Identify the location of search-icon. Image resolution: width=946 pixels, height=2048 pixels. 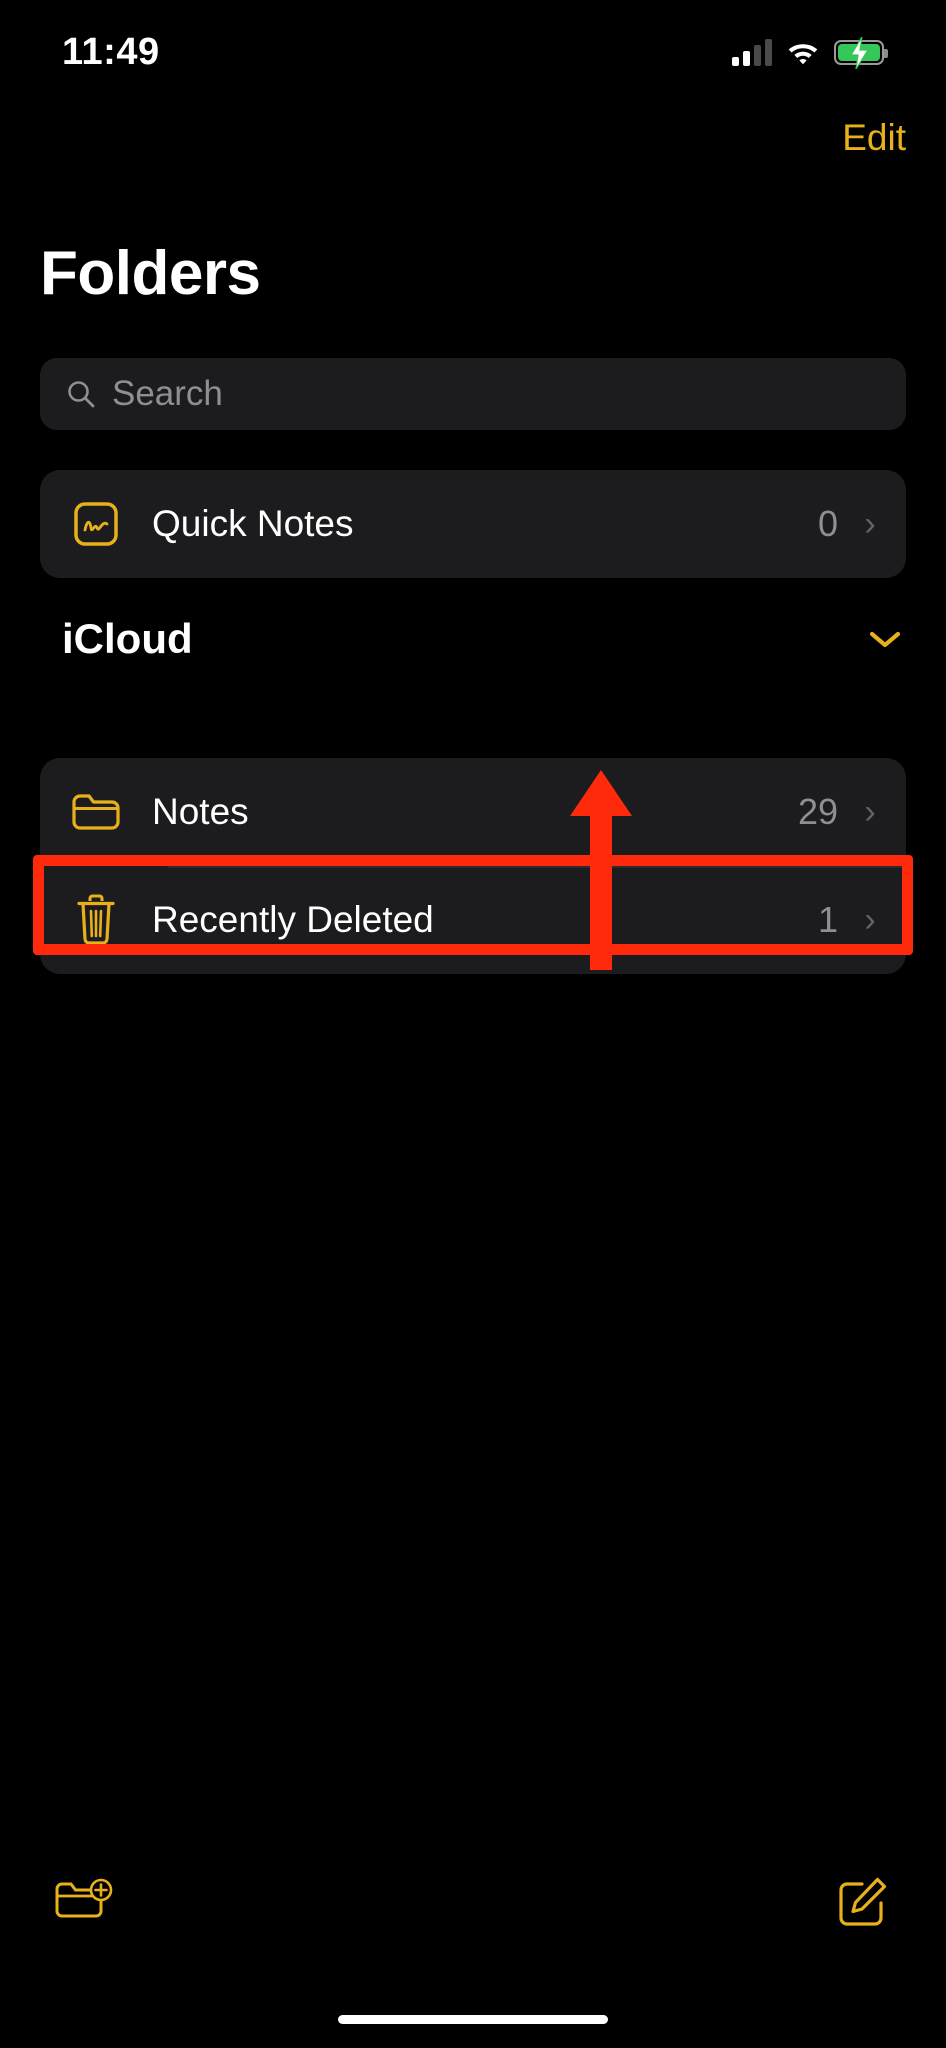
(81, 394).